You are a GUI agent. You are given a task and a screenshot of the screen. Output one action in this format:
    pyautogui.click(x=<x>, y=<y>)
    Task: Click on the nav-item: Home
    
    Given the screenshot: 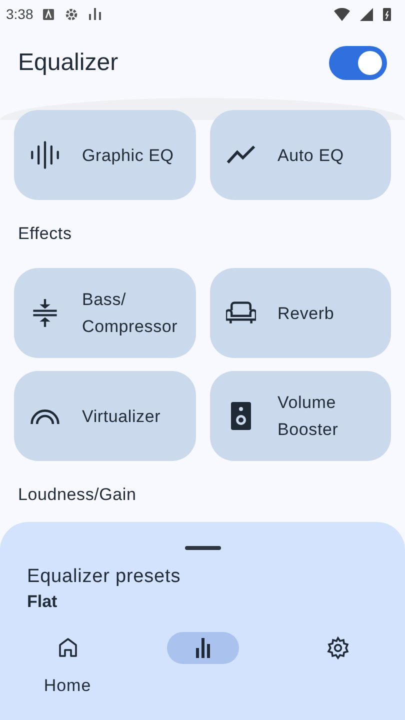 What is the action you would take?
    pyautogui.click(x=67, y=664)
    